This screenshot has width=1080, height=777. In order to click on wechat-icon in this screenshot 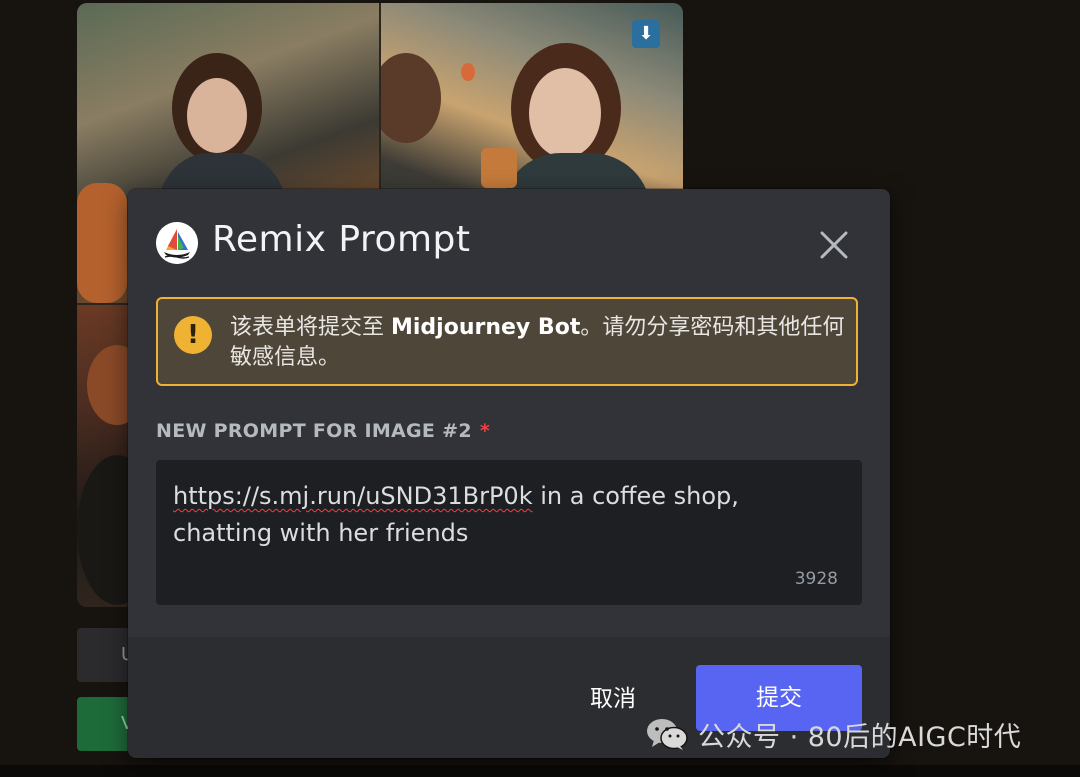, I will do `click(667, 734)`.